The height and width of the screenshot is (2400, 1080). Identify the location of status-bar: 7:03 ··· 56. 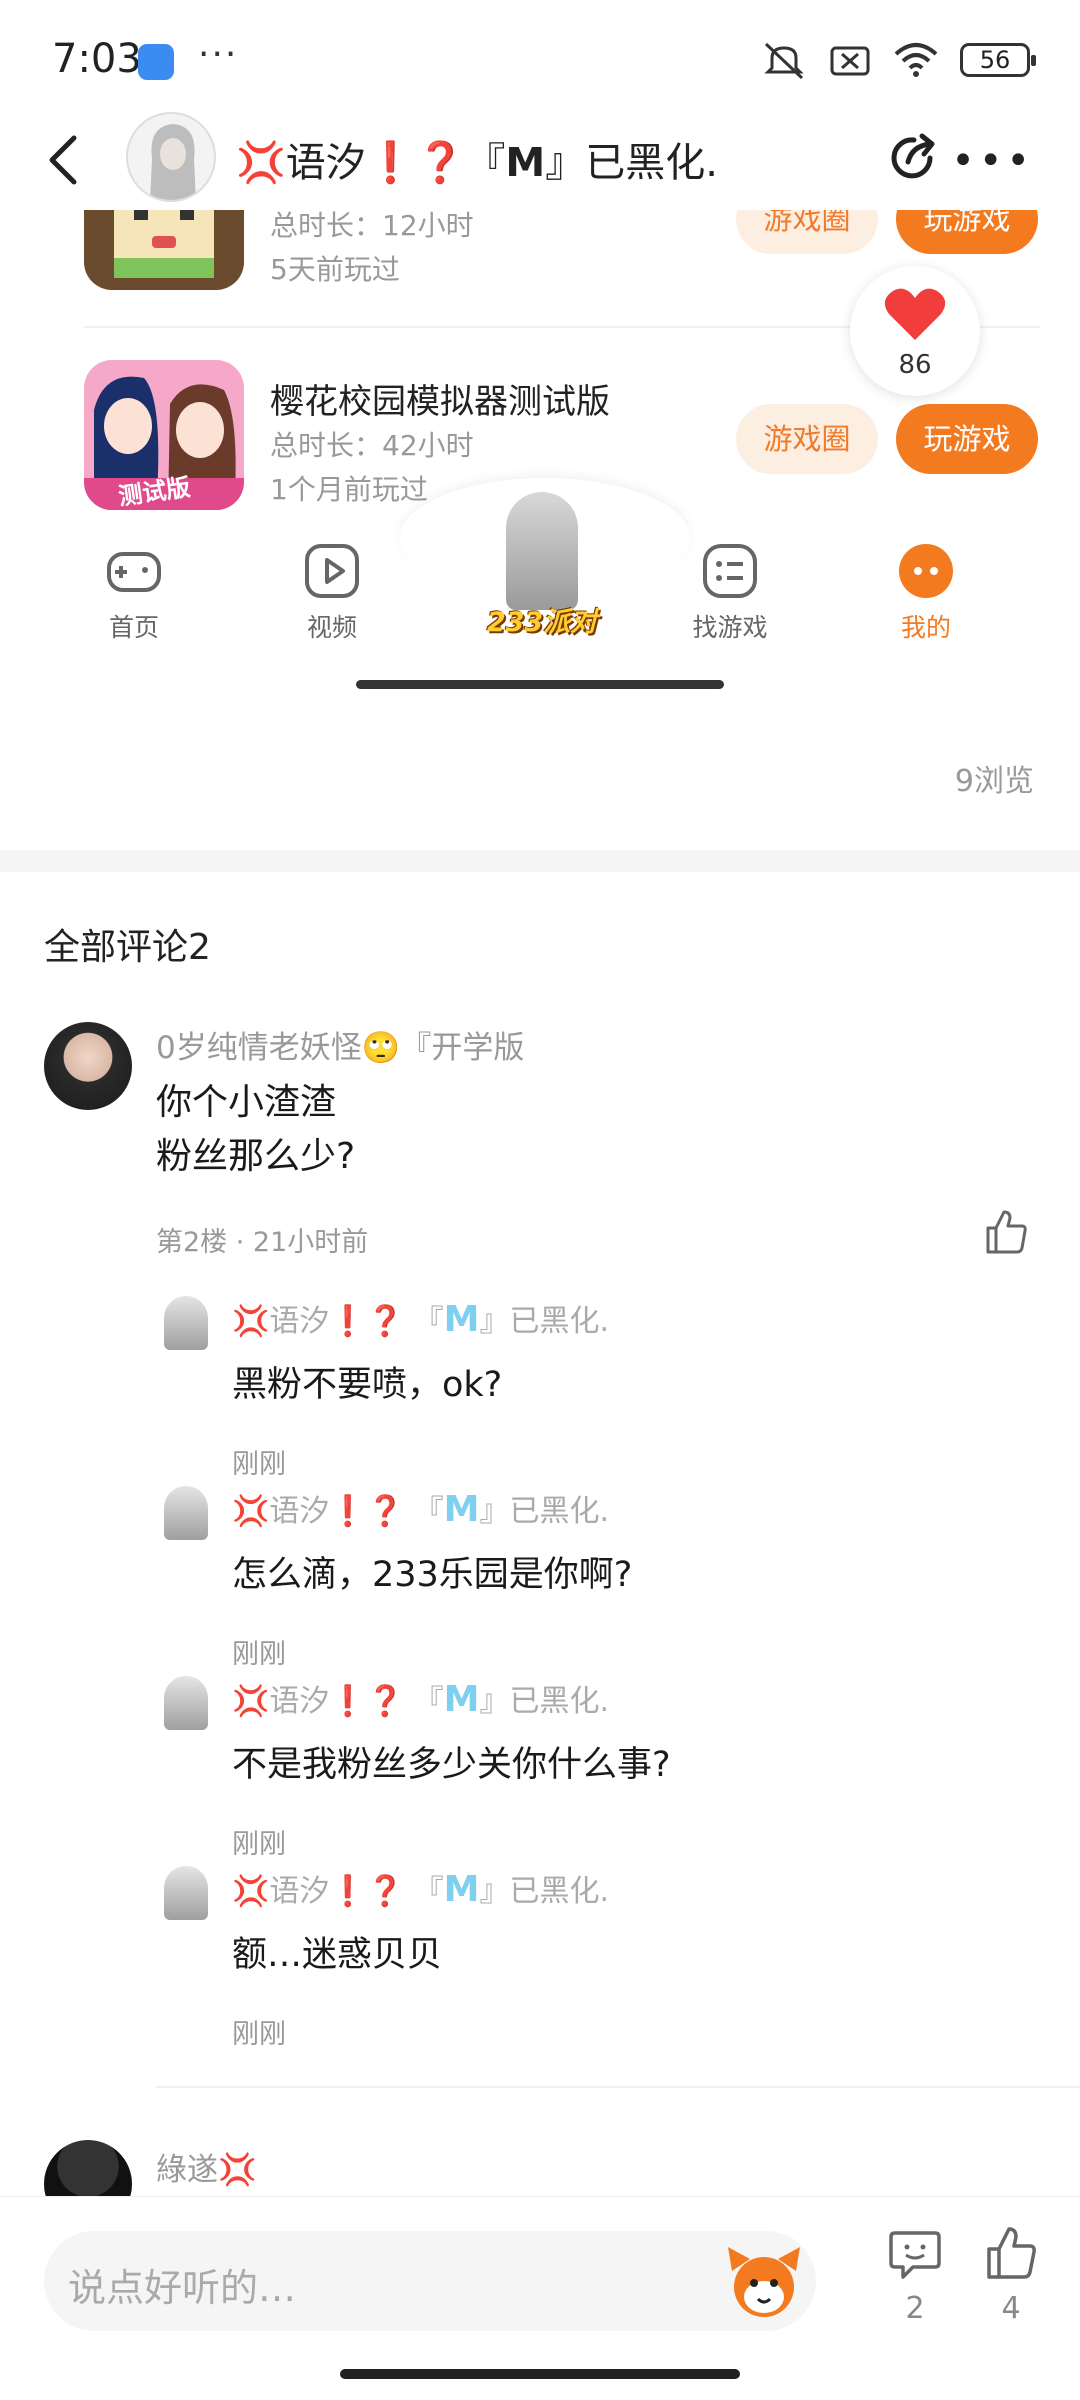
(540, 60).